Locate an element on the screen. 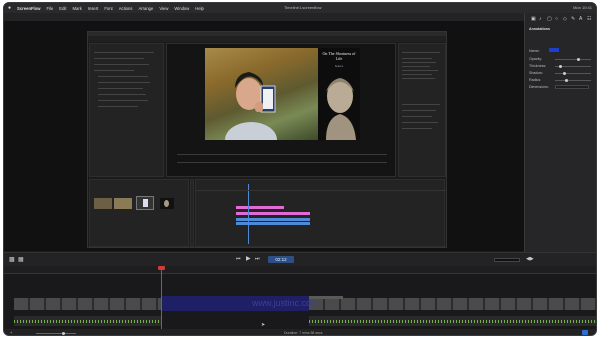 The height and width of the screenshot is (339, 600). playhead is located at coordinates (161, 299).